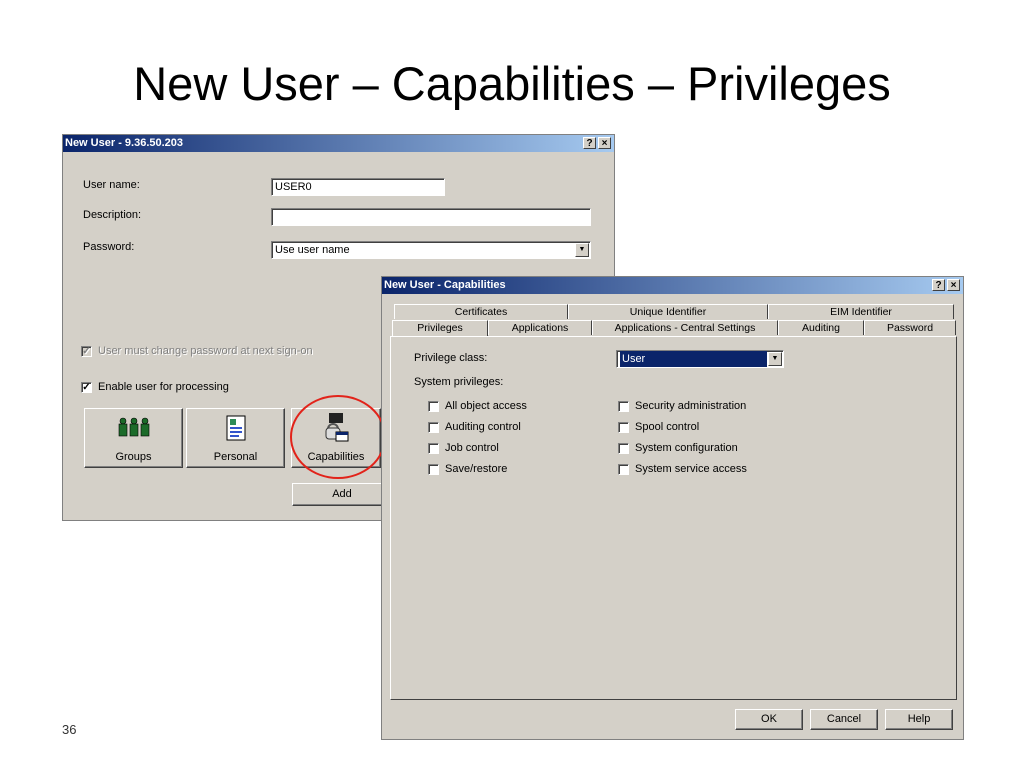 The width and height of the screenshot is (1024, 768). I want to click on description-label: Description:, so click(112, 215).